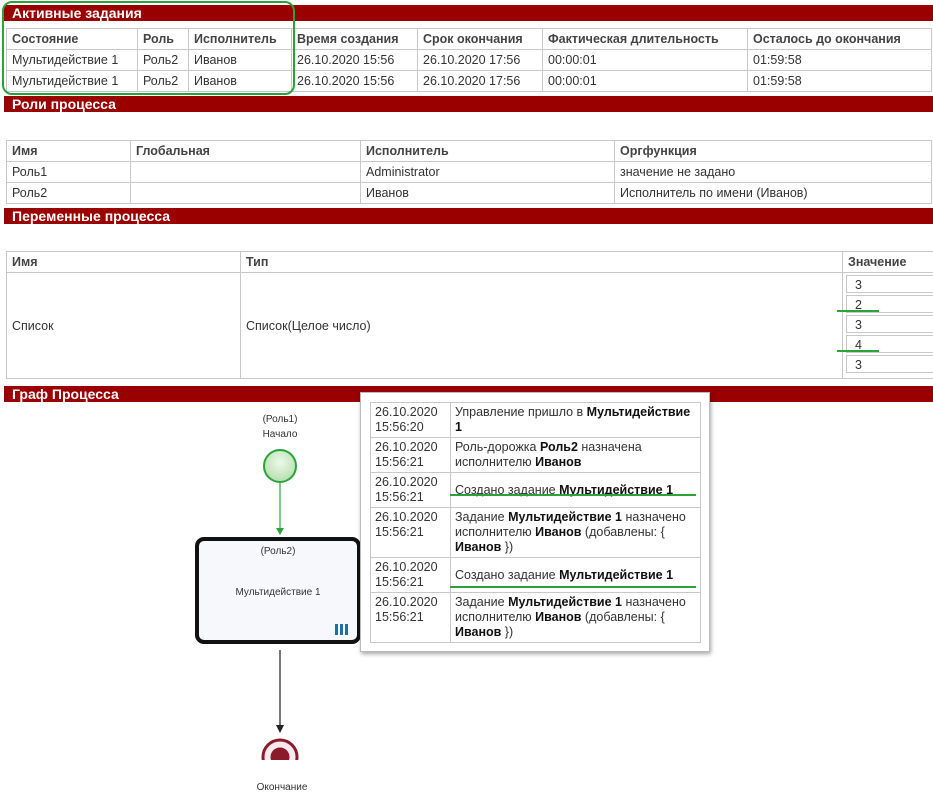 This screenshot has width=933, height=796. I want to click on start-event-icon, so click(280, 466).